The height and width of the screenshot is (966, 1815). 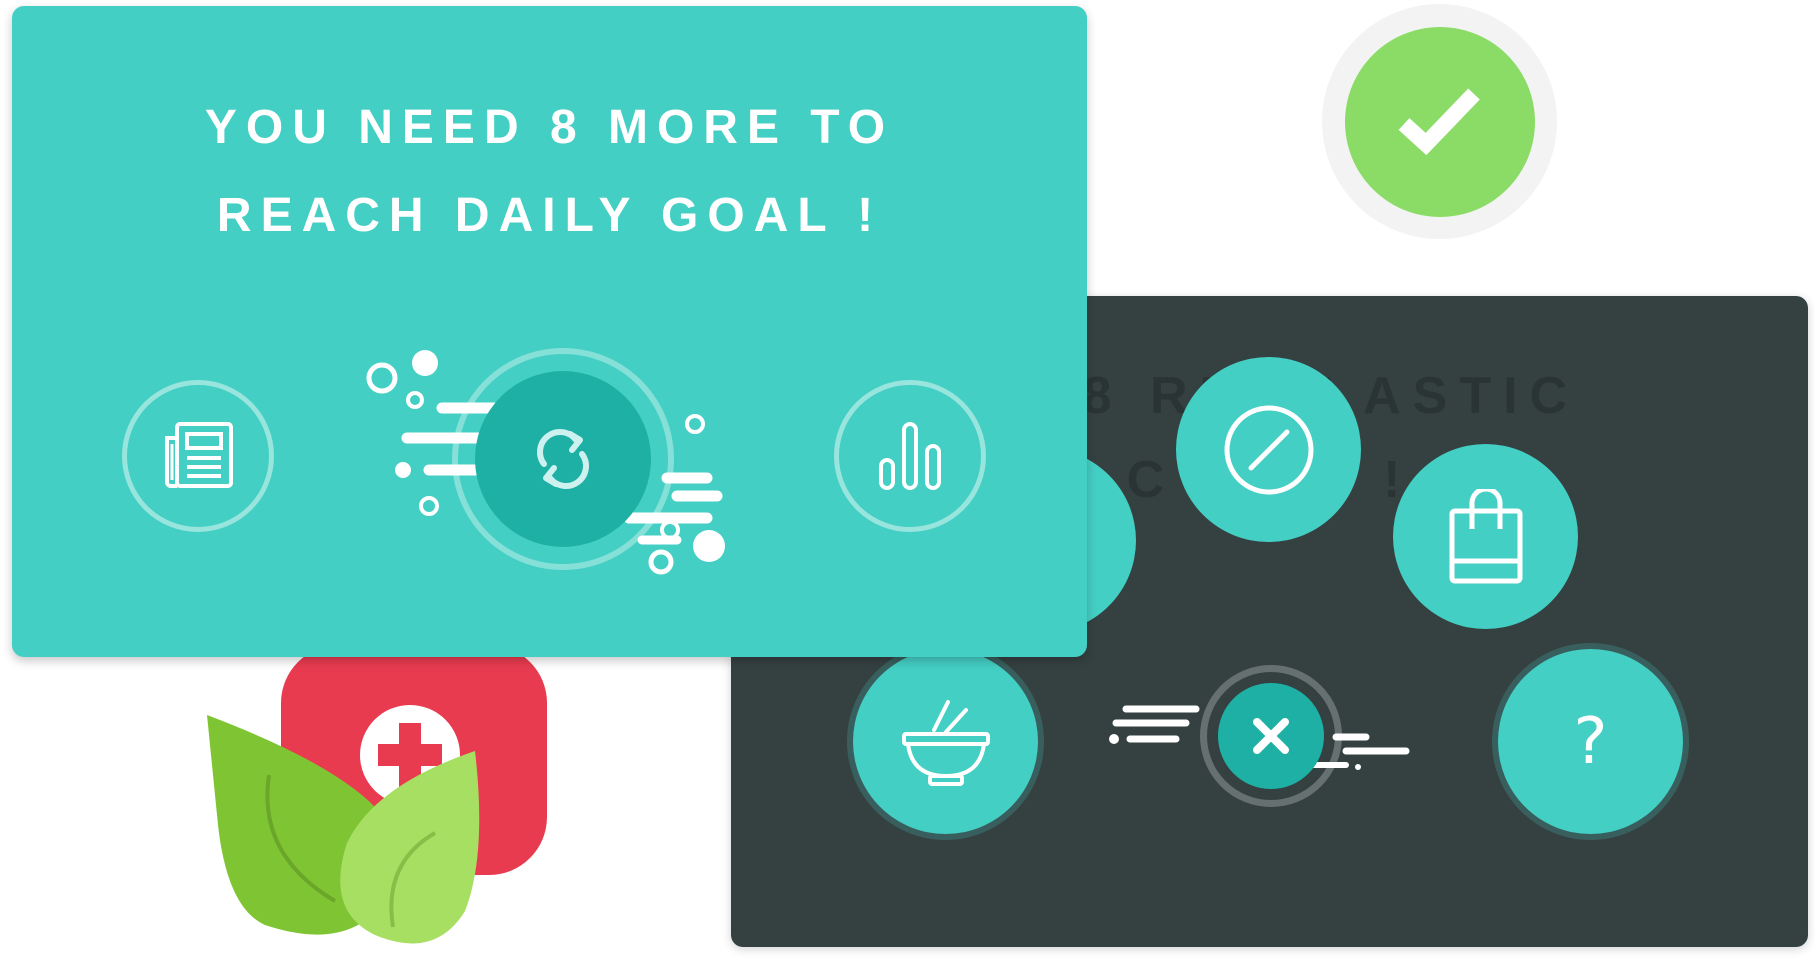 I want to click on refresh-icon, so click(x=563, y=459).